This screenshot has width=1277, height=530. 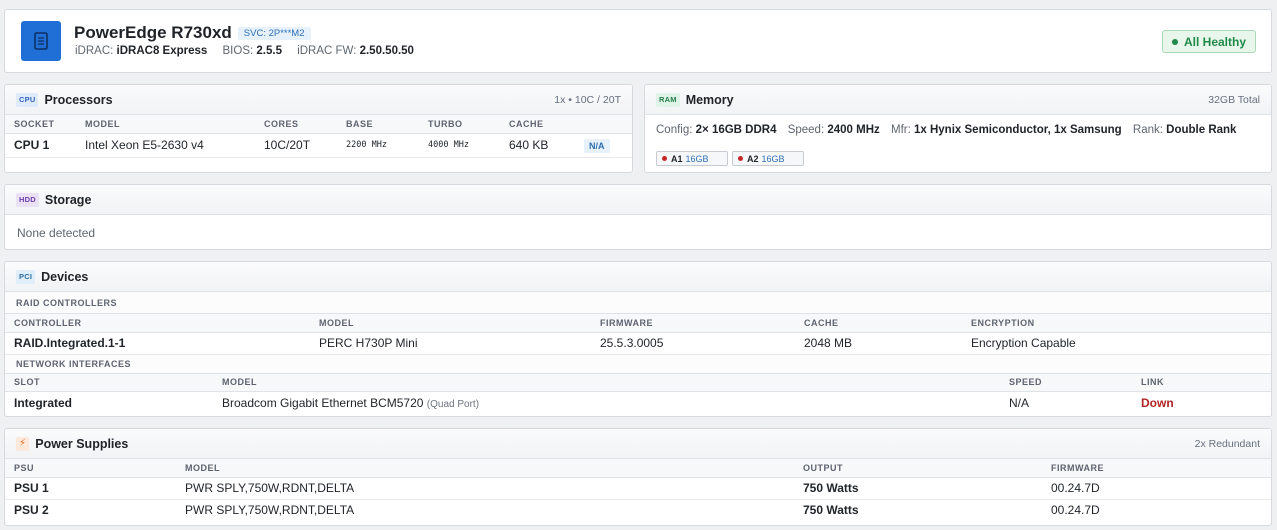 I want to click on storage-title: Storage, so click(x=68, y=199).